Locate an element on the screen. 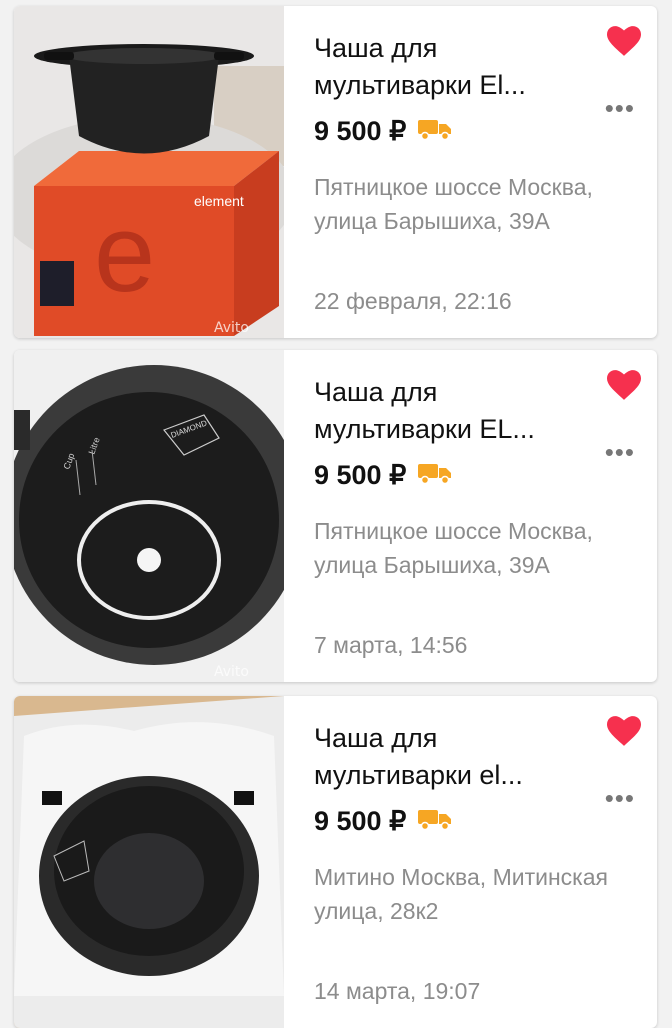 This screenshot has height=1028, width=672. listing-photo-1: element e Avito is located at coordinates (149, 172).